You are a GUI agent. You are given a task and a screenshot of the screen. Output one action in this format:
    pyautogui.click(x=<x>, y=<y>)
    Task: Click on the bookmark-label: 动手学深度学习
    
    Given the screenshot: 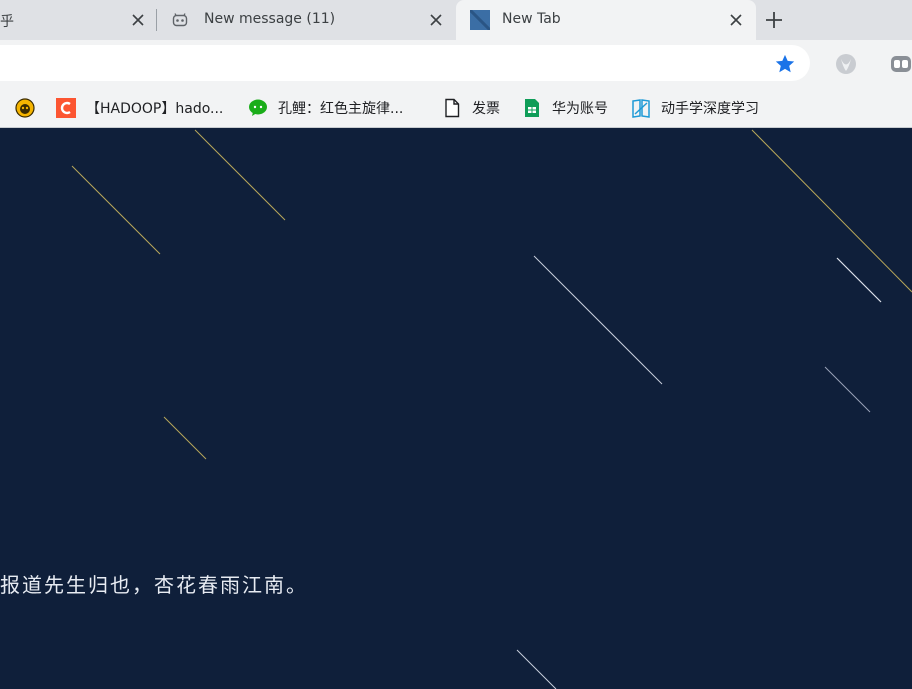 What is the action you would take?
    pyautogui.click(x=710, y=108)
    